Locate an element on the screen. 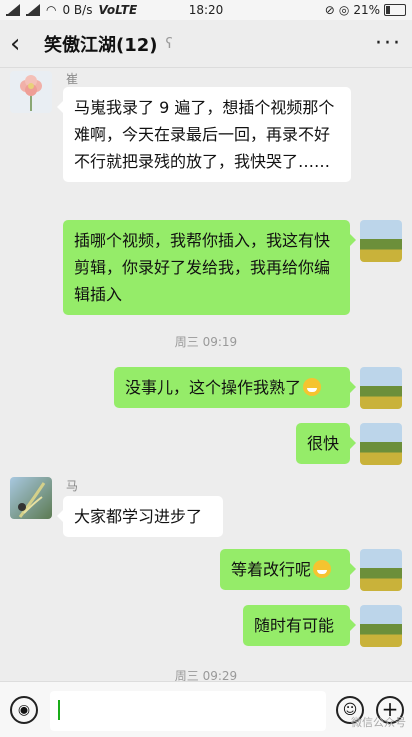  status-time: 18:20 is located at coordinates (206, 10).